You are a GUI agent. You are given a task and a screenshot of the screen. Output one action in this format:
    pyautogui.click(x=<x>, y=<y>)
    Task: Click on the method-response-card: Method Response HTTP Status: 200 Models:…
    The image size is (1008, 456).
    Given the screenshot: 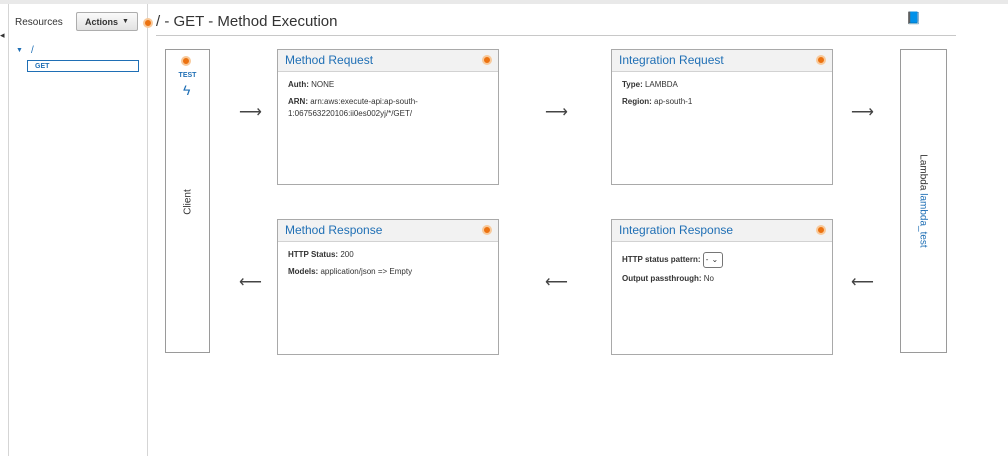 What is the action you would take?
    pyautogui.click(x=388, y=287)
    